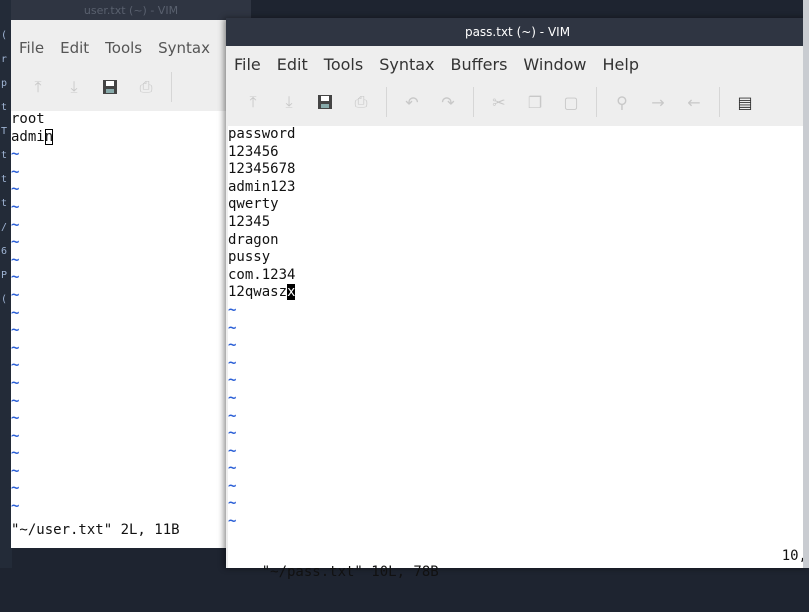 The width and height of the screenshot is (809, 612). I want to click on window-title: pass.txt (~) - VIM, so click(517, 32).